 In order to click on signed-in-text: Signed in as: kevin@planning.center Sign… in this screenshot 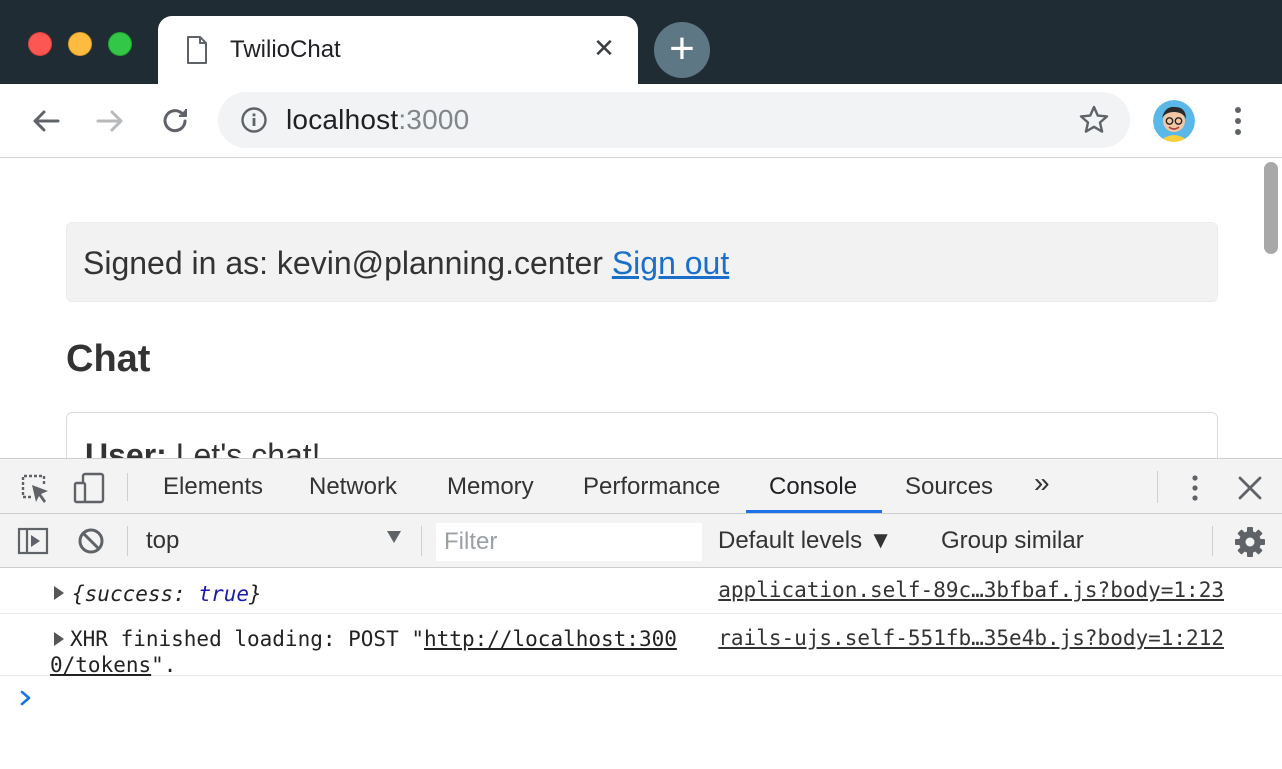, I will do `click(406, 263)`.